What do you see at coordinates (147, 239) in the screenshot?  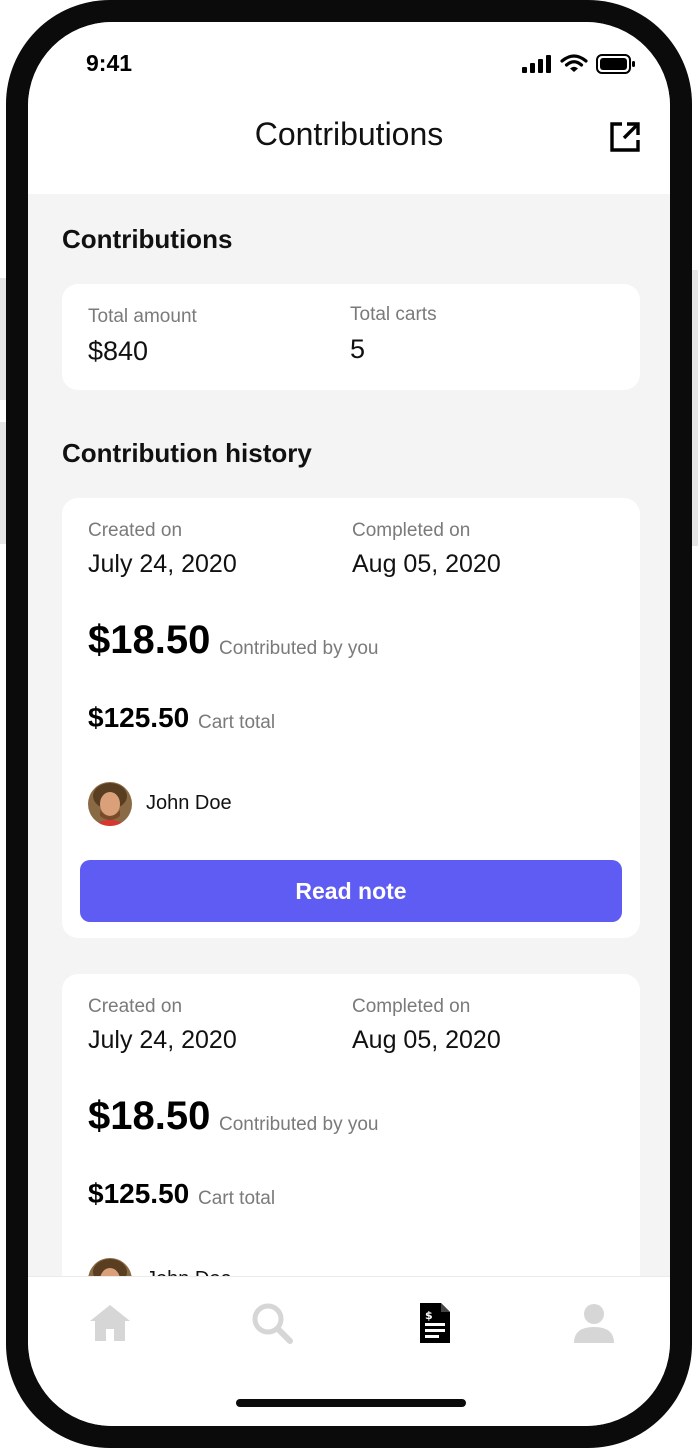 I see `summary-heading: Contributions` at bounding box center [147, 239].